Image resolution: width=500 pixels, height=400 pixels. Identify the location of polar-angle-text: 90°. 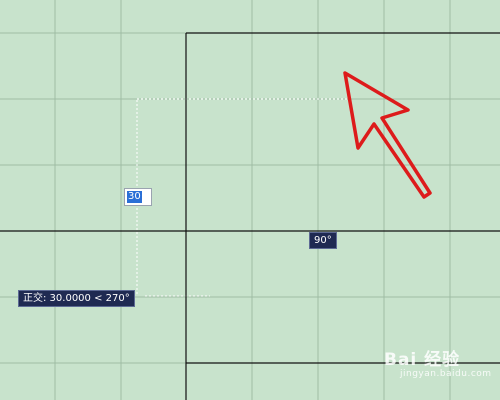
(323, 240).